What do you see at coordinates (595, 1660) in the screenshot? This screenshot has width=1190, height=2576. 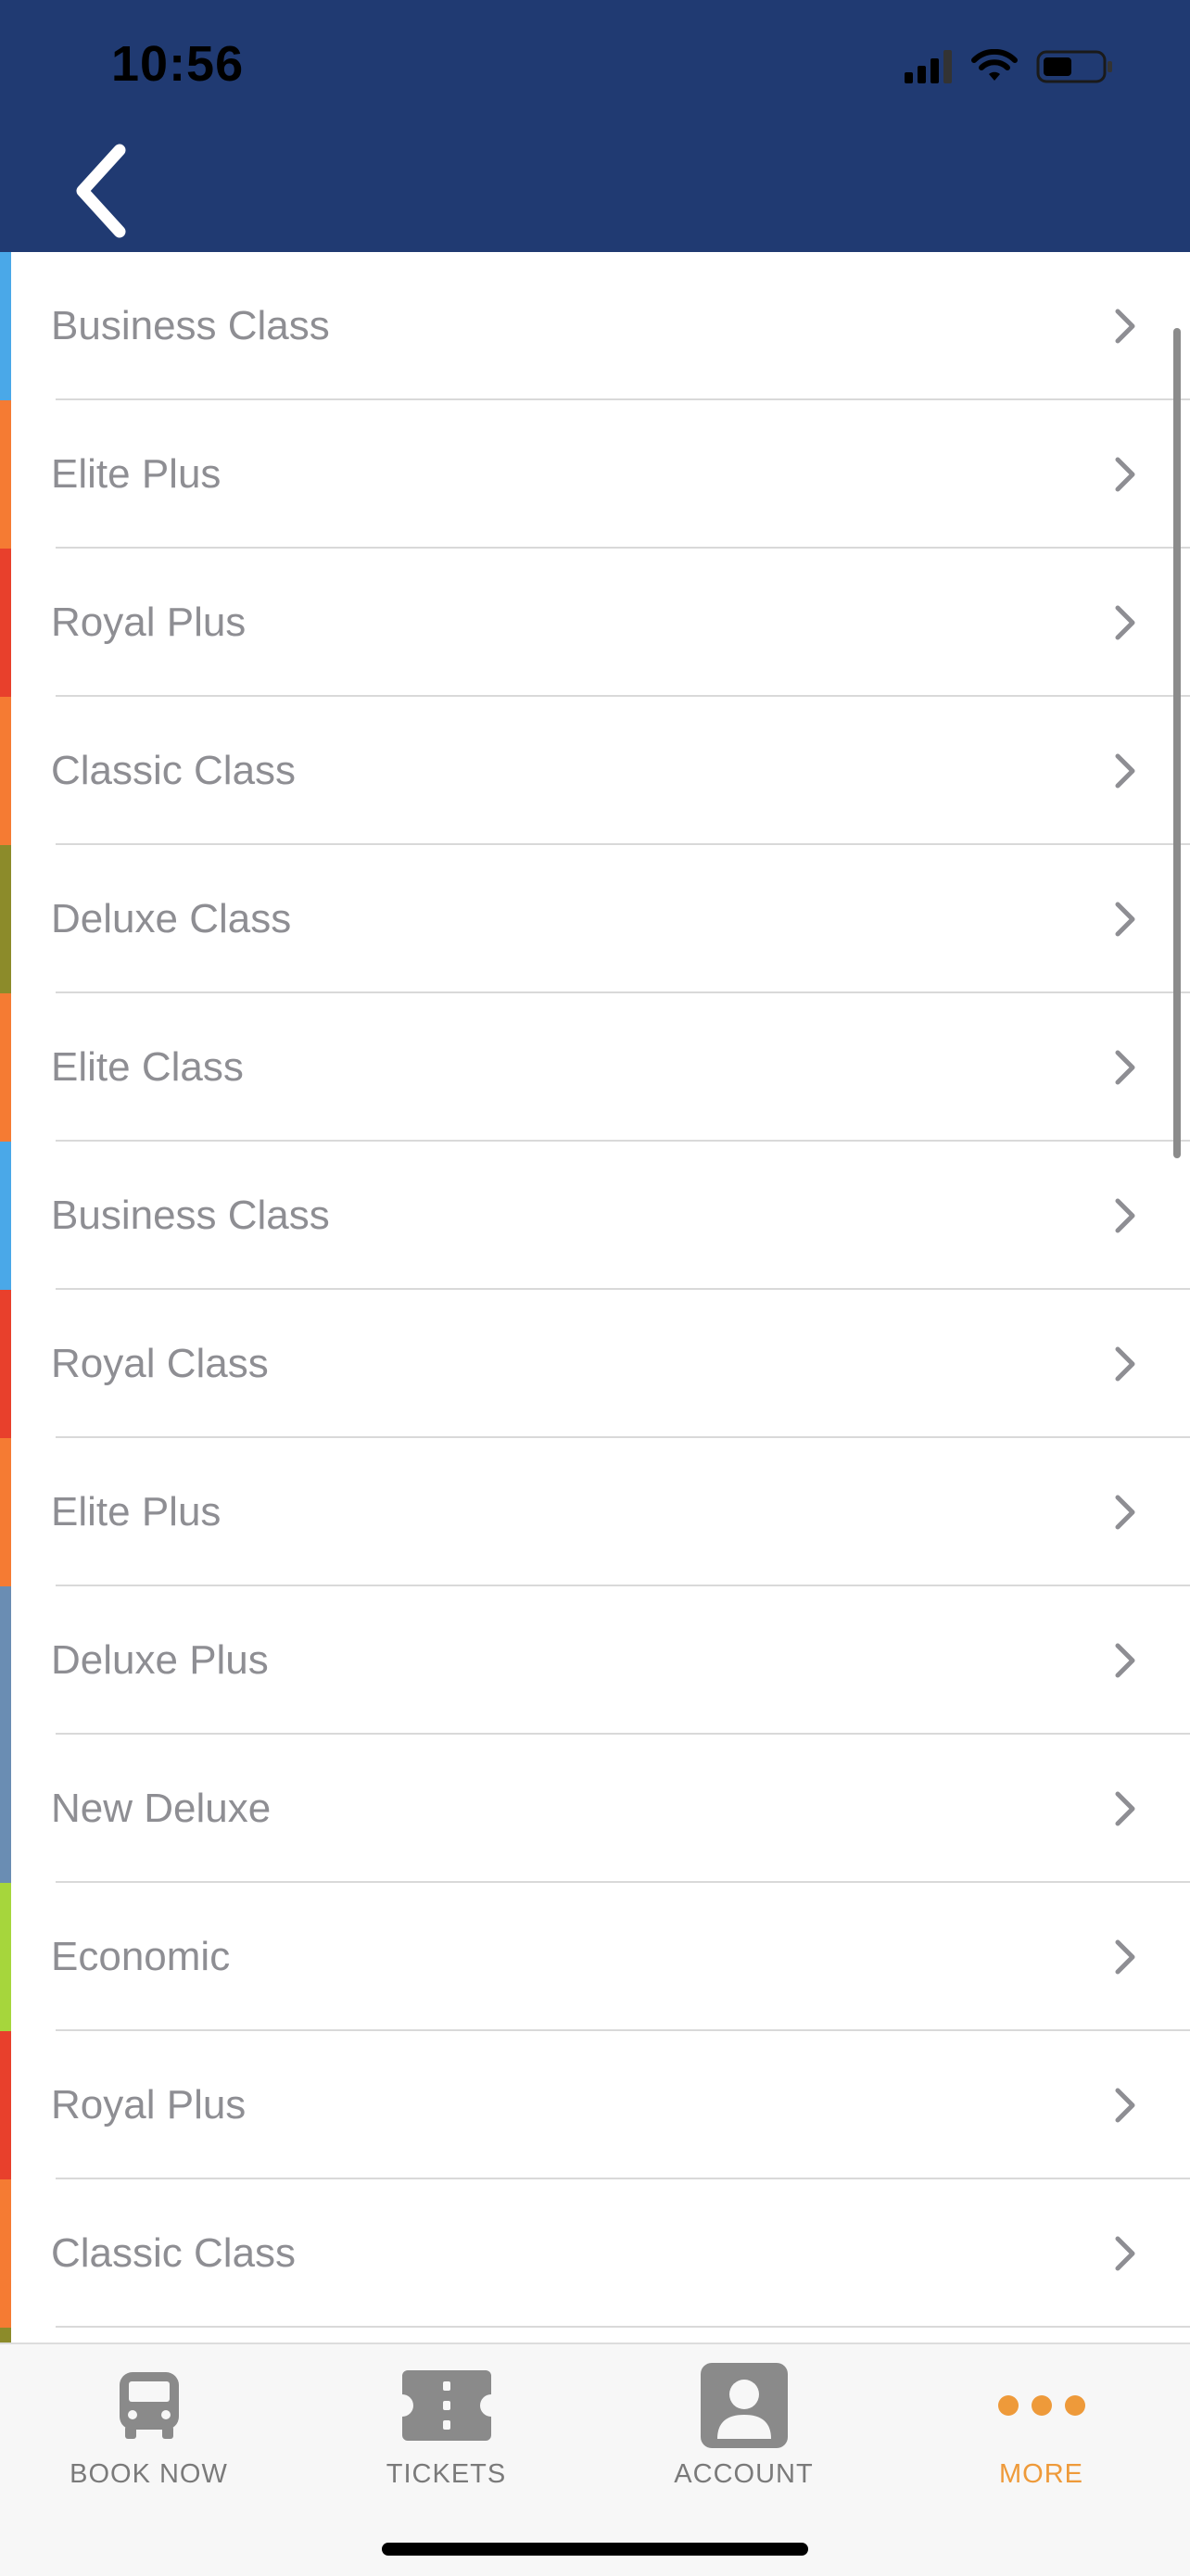 I see `list-item: Deluxe Plus` at bounding box center [595, 1660].